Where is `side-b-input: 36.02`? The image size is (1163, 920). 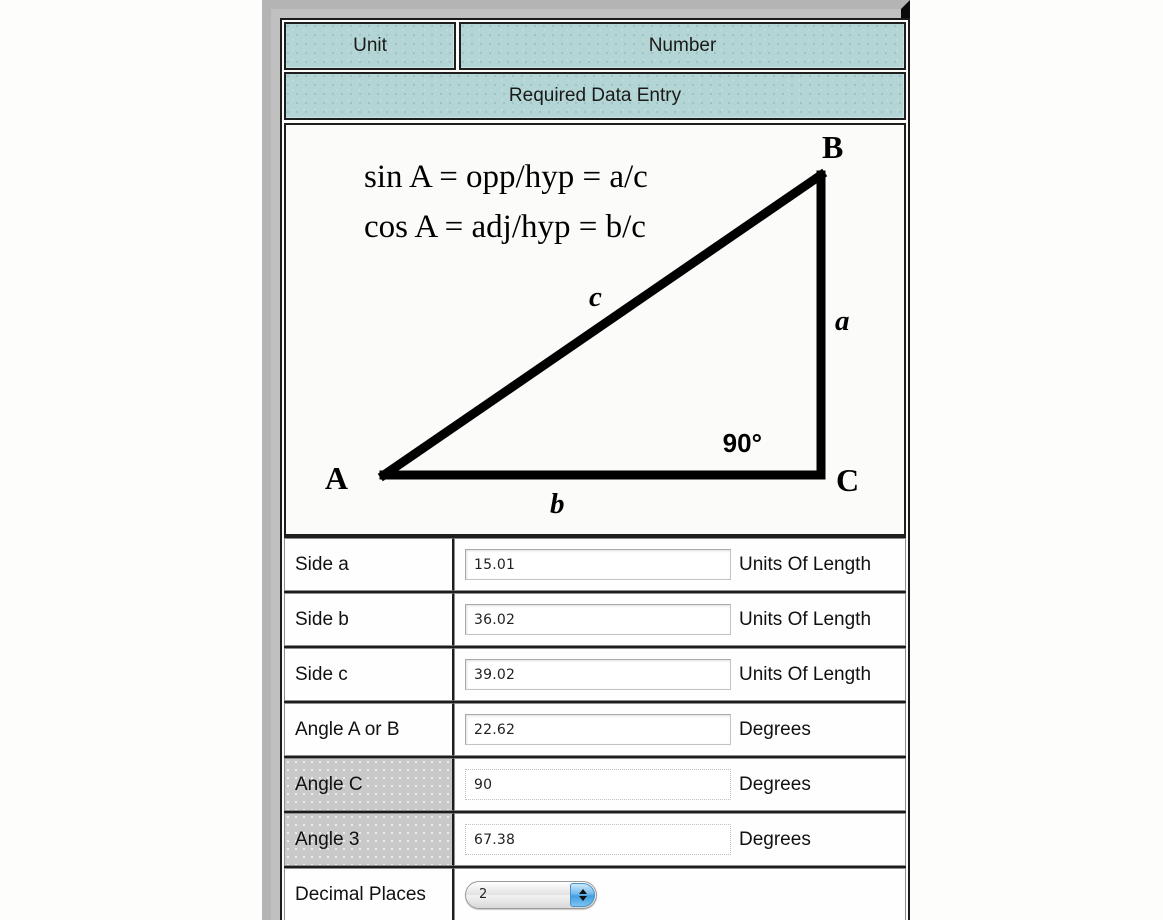 side-b-input: 36.02 is located at coordinates (598, 619).